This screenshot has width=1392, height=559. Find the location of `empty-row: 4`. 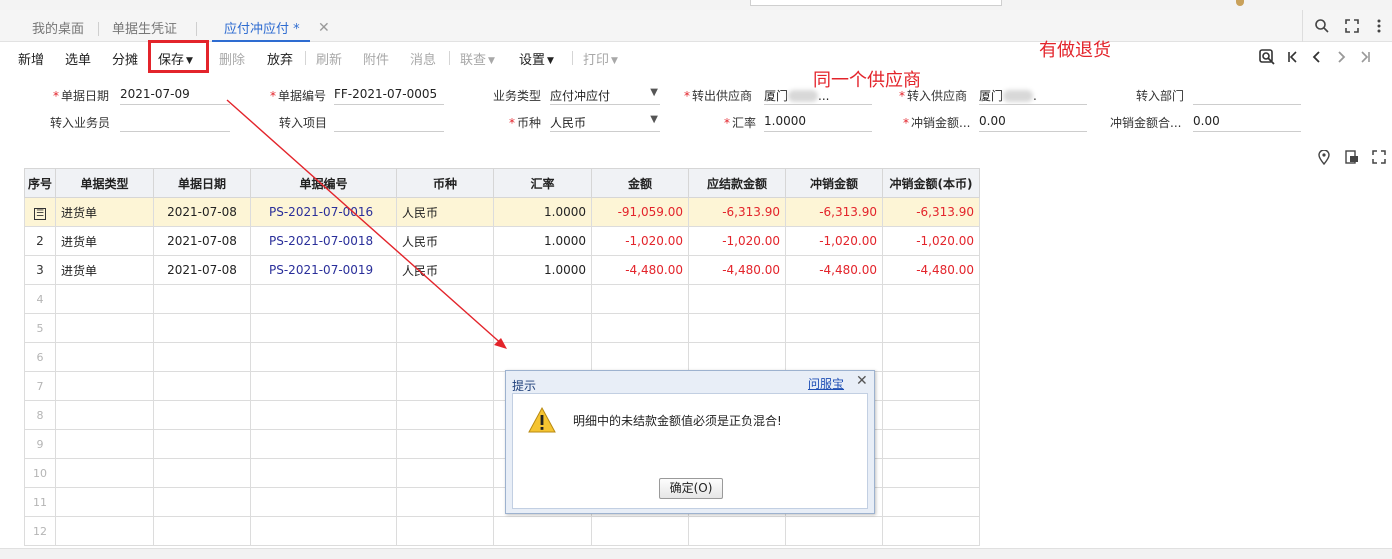

empty-row: 4 is located at coordinates (502, 299).